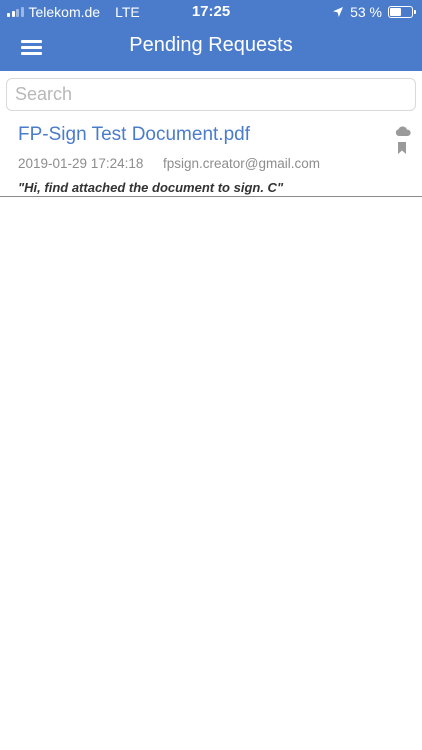  What do you see at coordinates (211, 45) in the screenshot?
I see `page-title: Pending Requests` at bounding box center [211, 45].